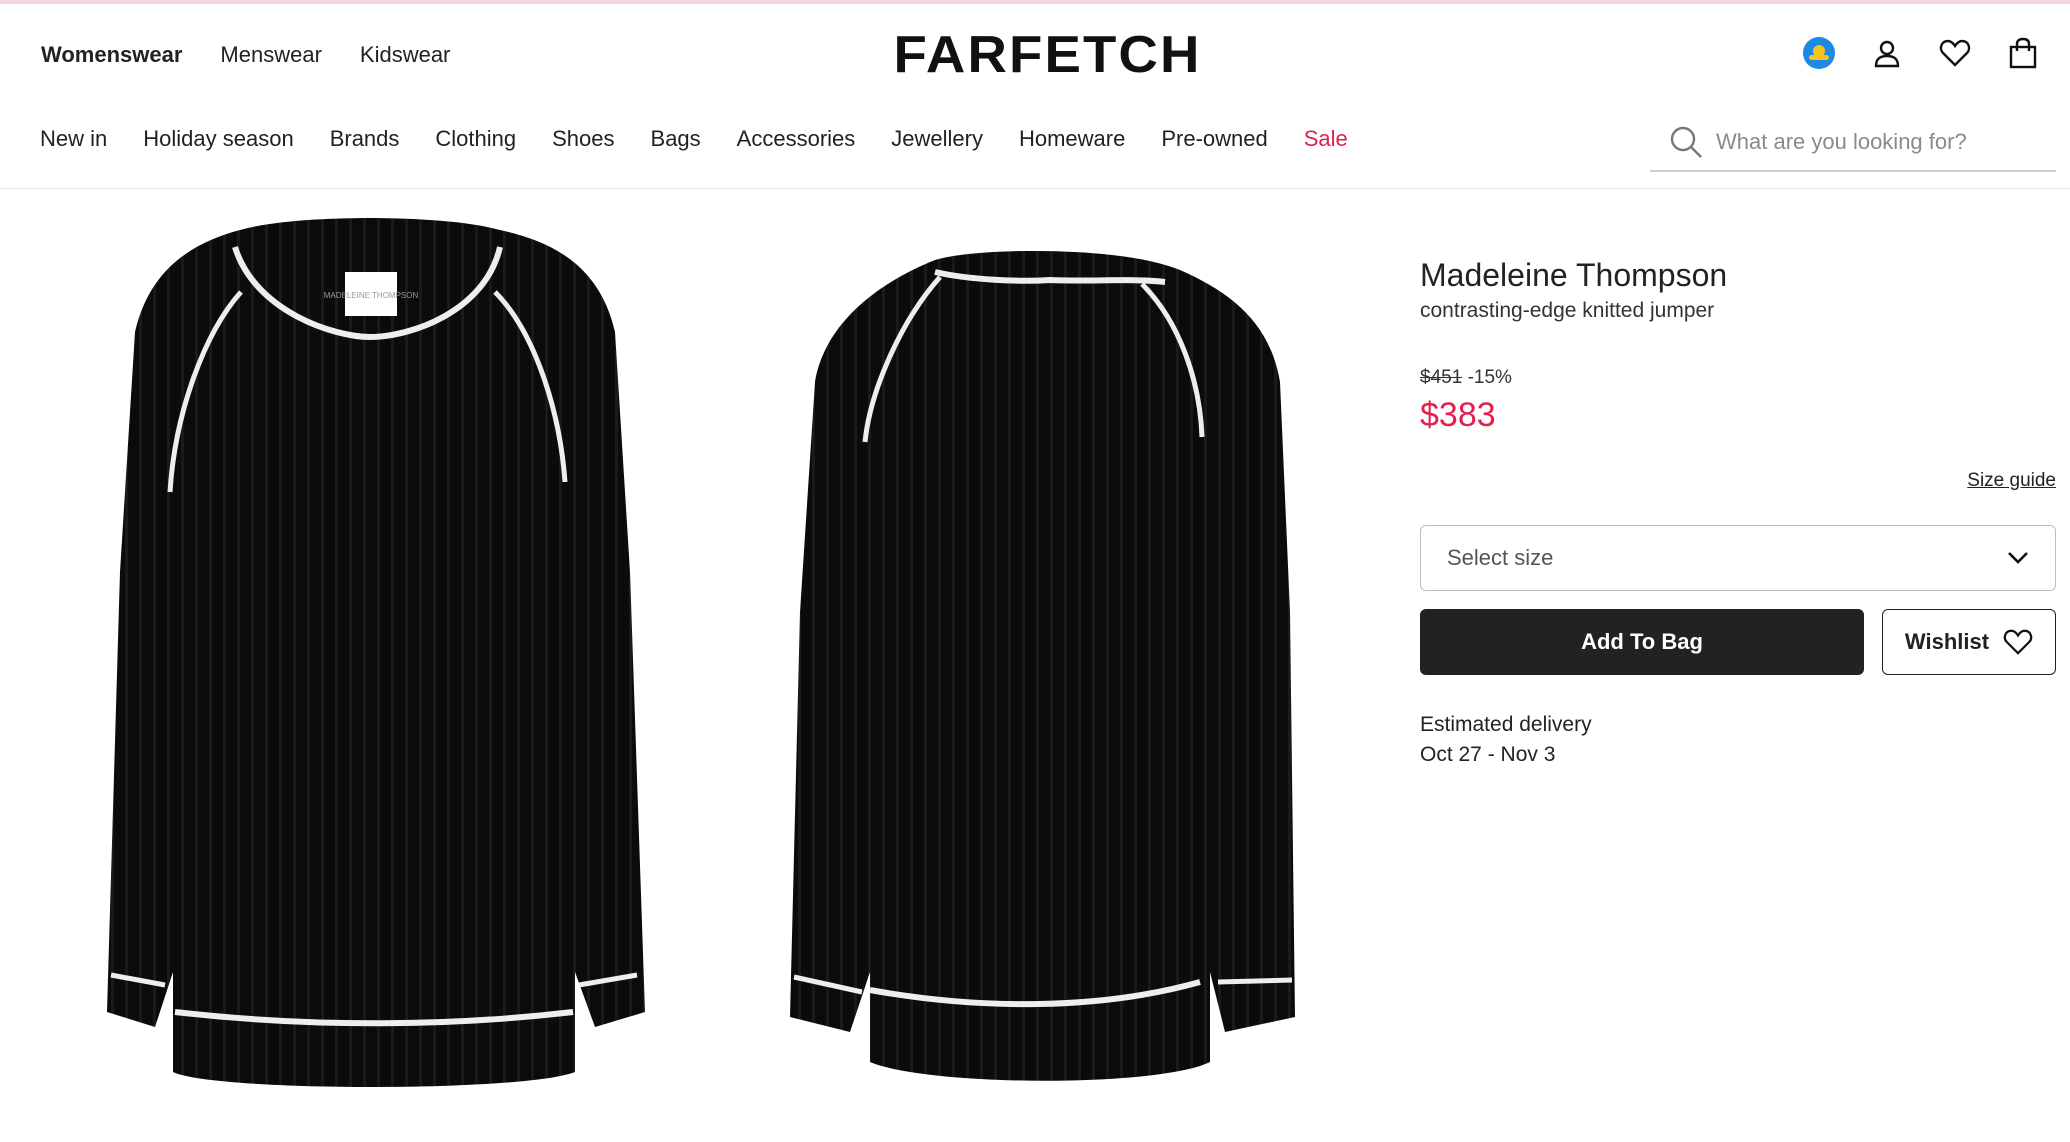  Describe the element at coordinates (1506, 724) in the screenshot. I see `delivery-label: Estimated delivery` at that location.